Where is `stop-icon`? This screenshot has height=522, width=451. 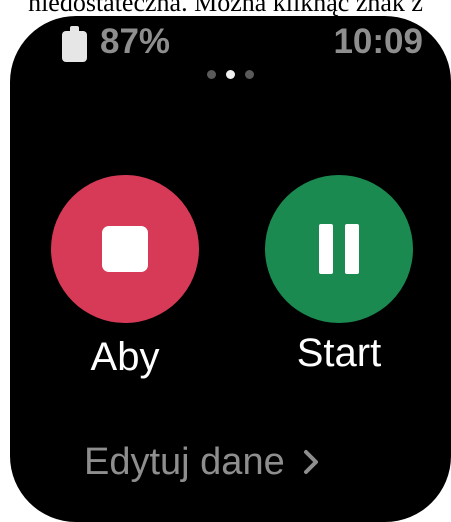
stop-icon is located at coordinates (125, 249).